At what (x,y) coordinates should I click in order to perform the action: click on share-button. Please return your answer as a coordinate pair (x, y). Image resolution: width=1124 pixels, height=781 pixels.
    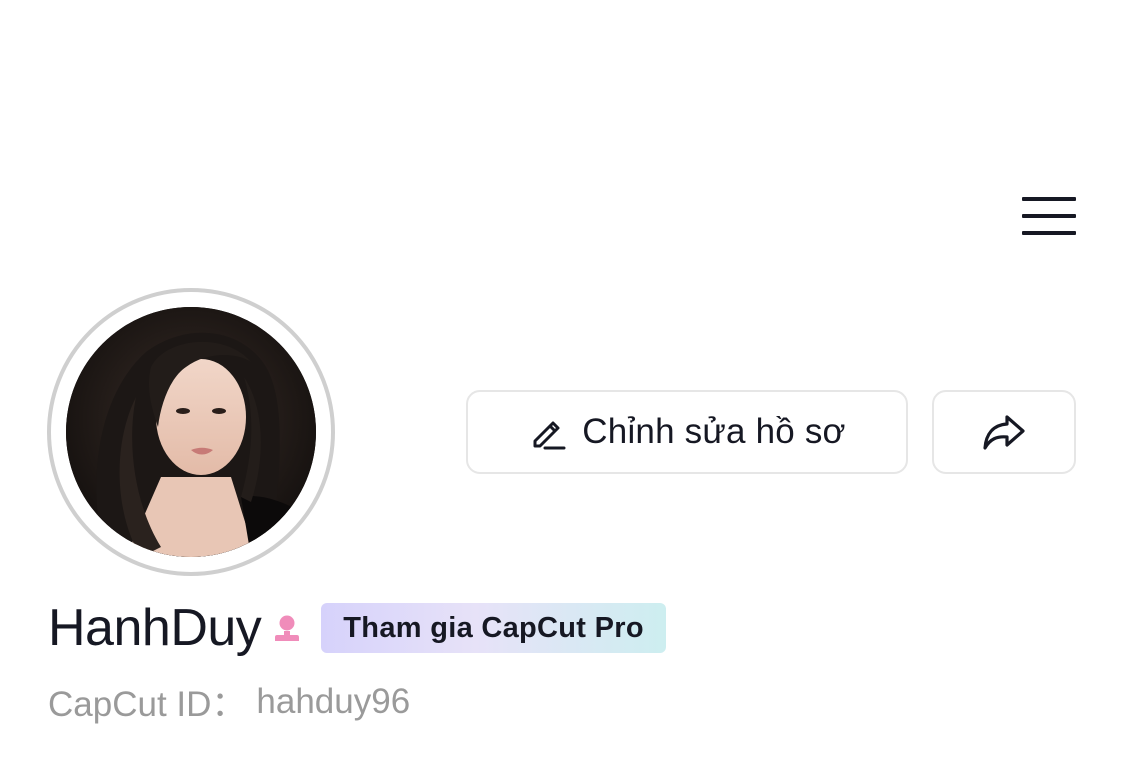
    Looking at the image, I should click on (1004, 432).